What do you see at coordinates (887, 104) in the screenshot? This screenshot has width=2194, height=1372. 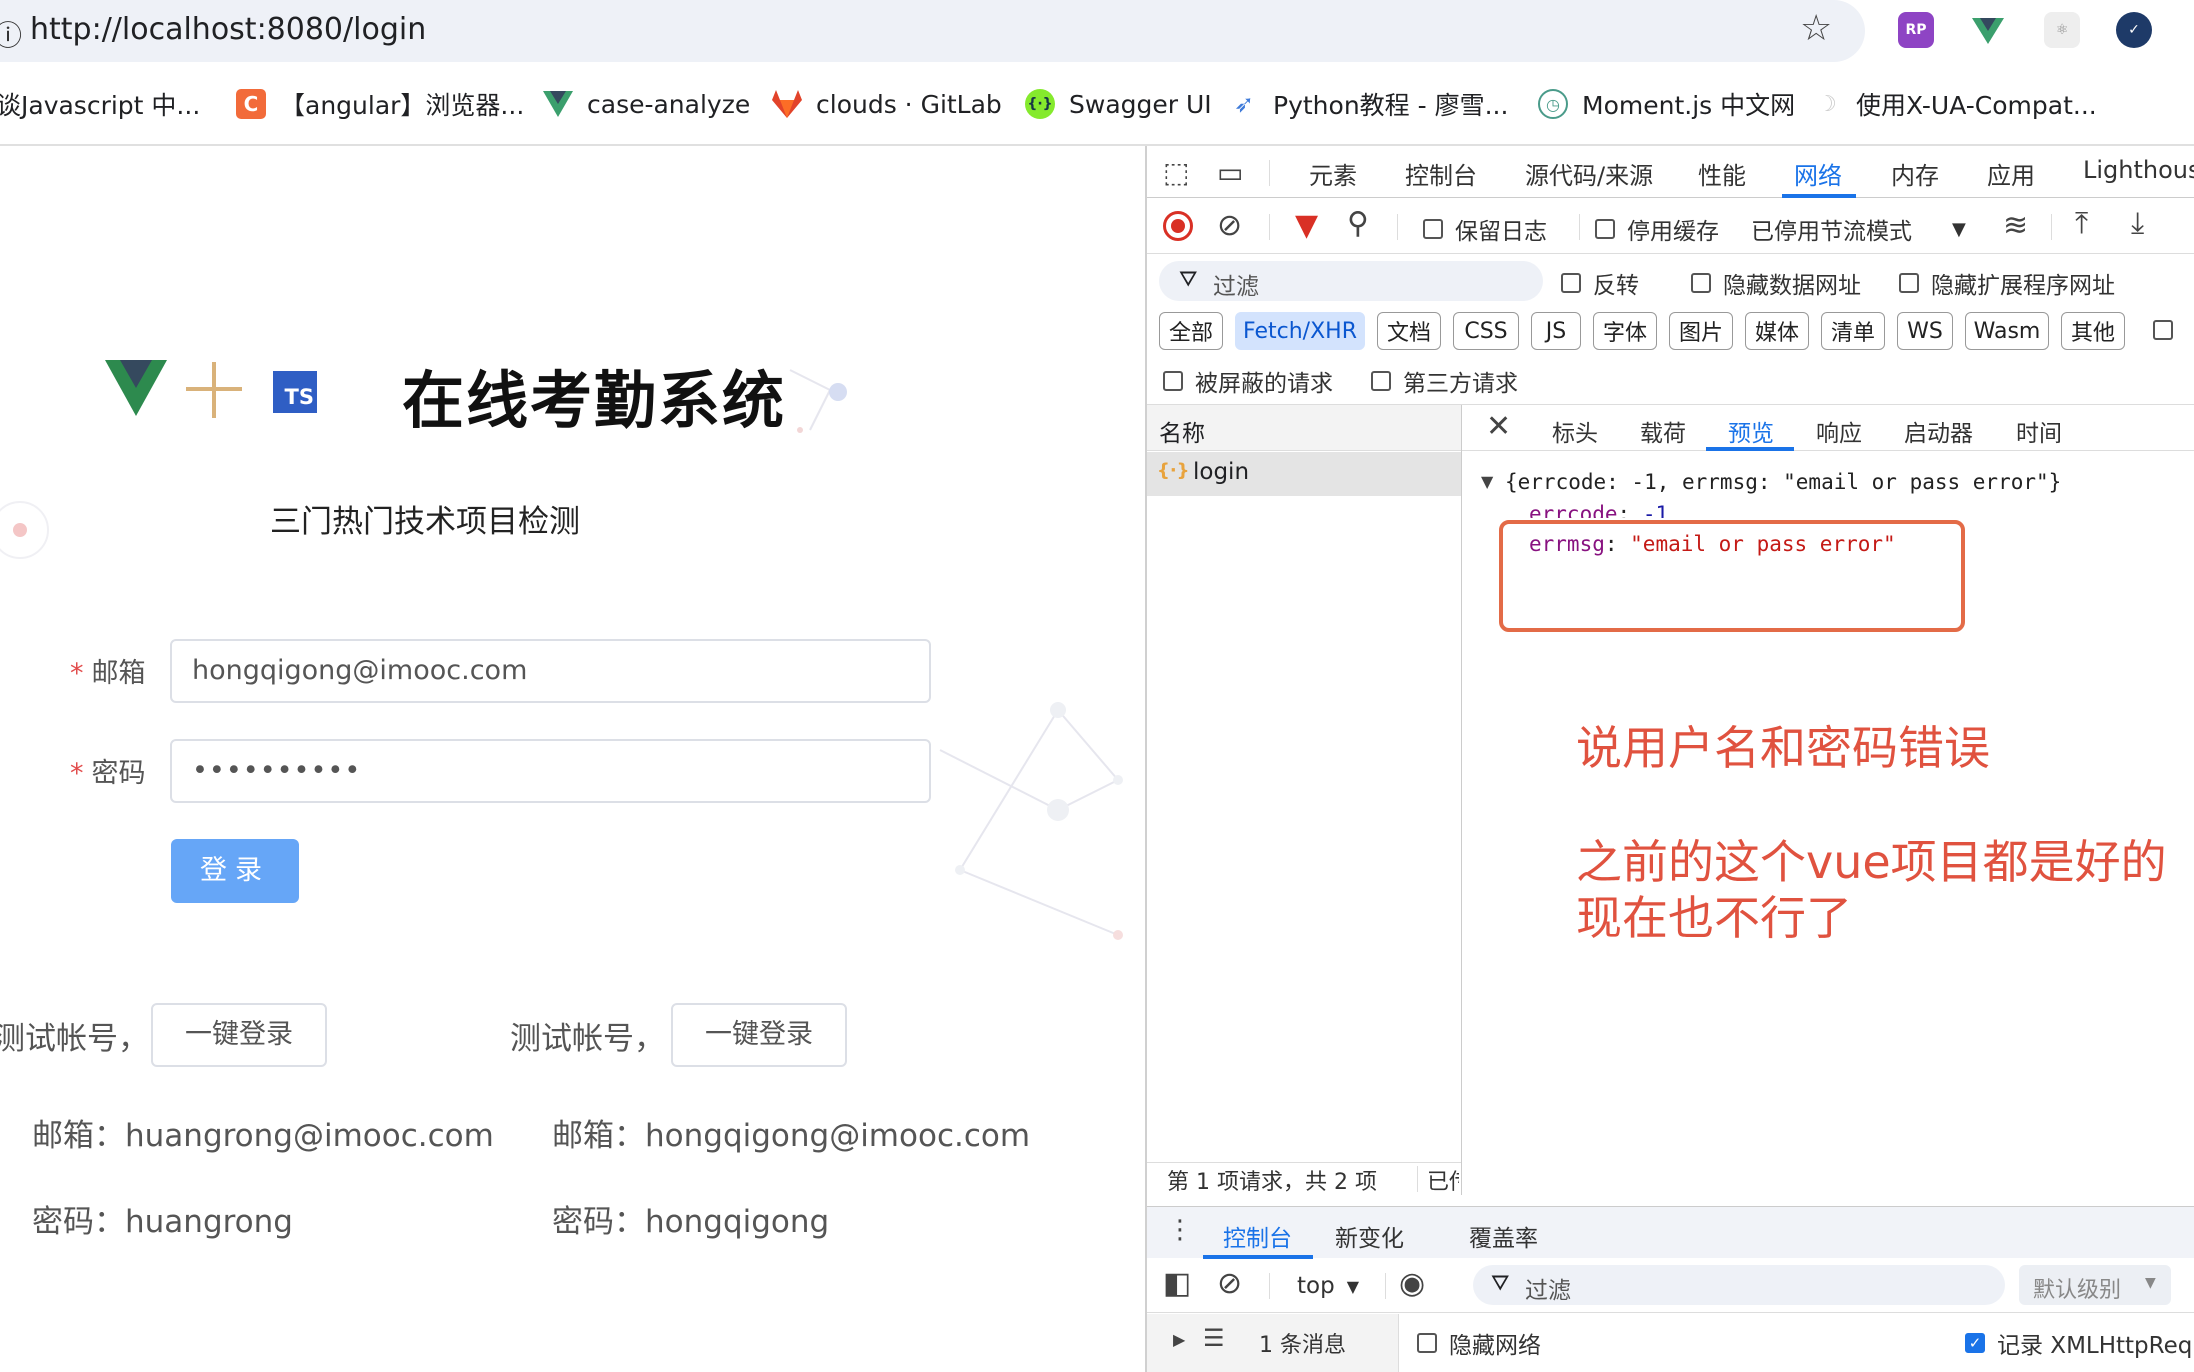 I see `bookmark-item: clouds · GitLab` at bounding box center [887, 104].